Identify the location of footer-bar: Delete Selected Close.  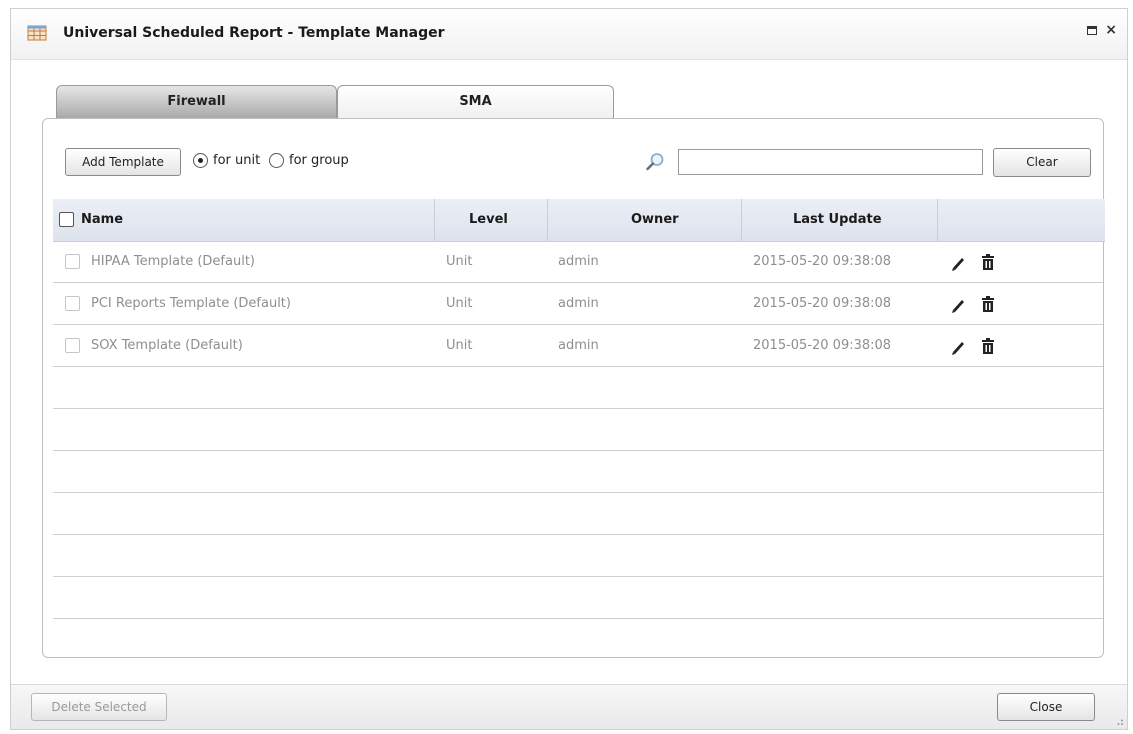
(569, 706).